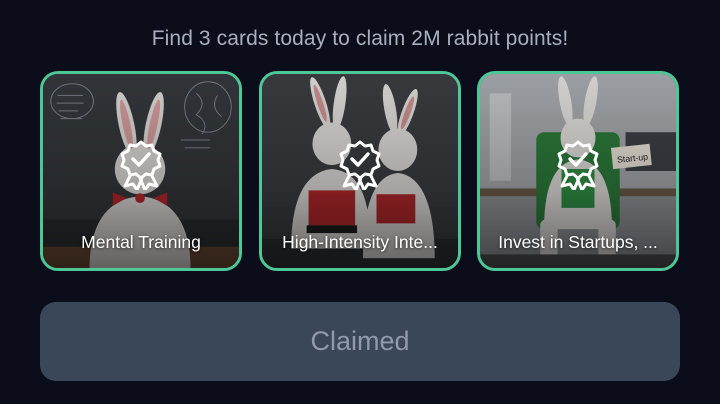 This screenshot has height=404, width=720. I want to click on card-mental-training: Mental Training, so click(141, 171).